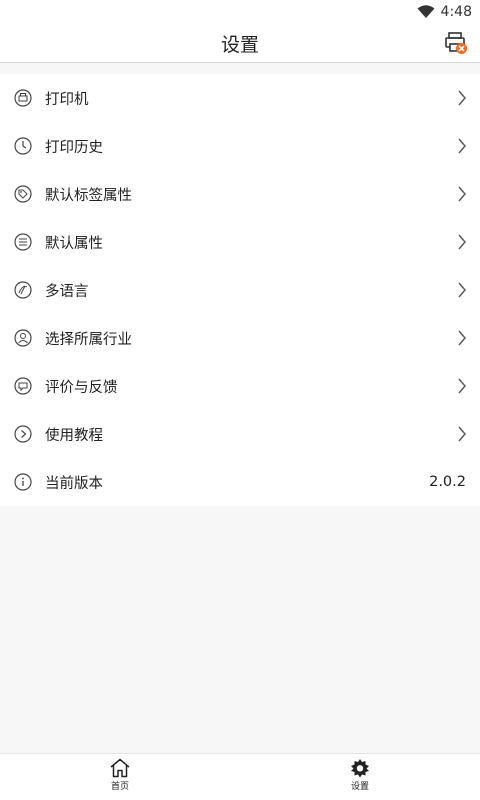 The width and height of the screenshot is (480, 800). What do you see at coordinates (23, 386) in the screenshot?
I see `feedback-icon` at bounding box center [23, 386].